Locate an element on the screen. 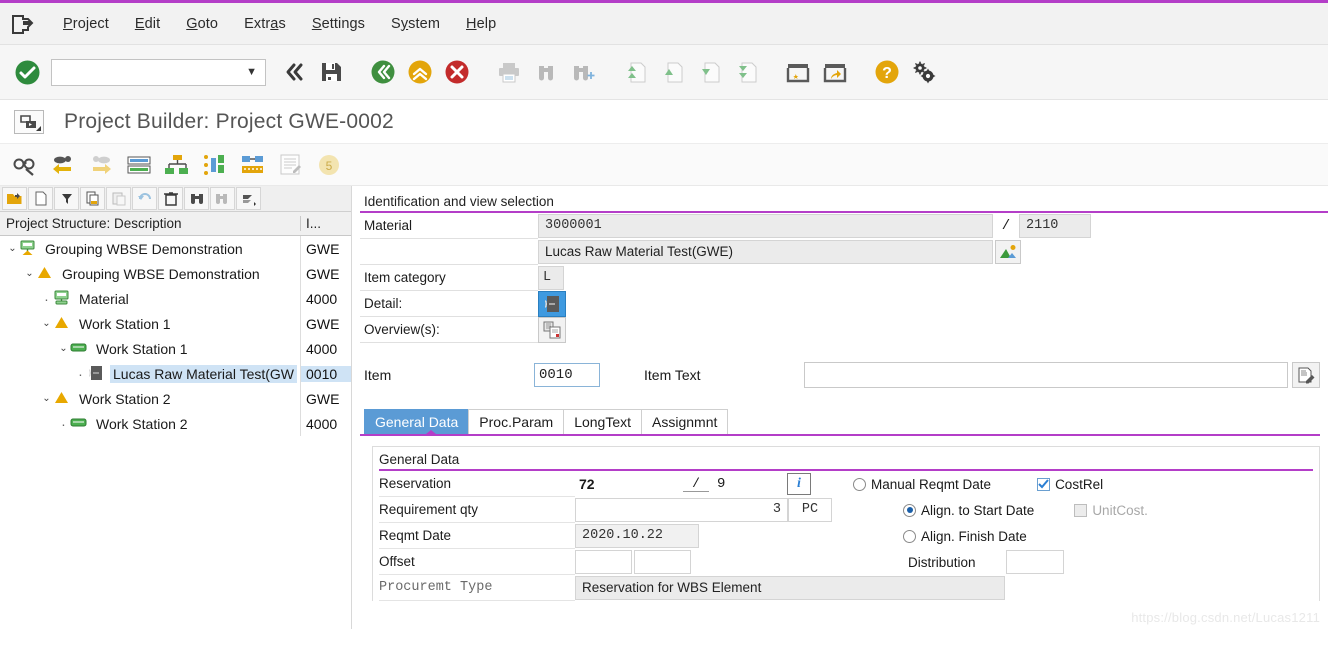 The height and width of the screenshot is (649, 1328). overview-screen-icon is located at coordinates (552, 330).